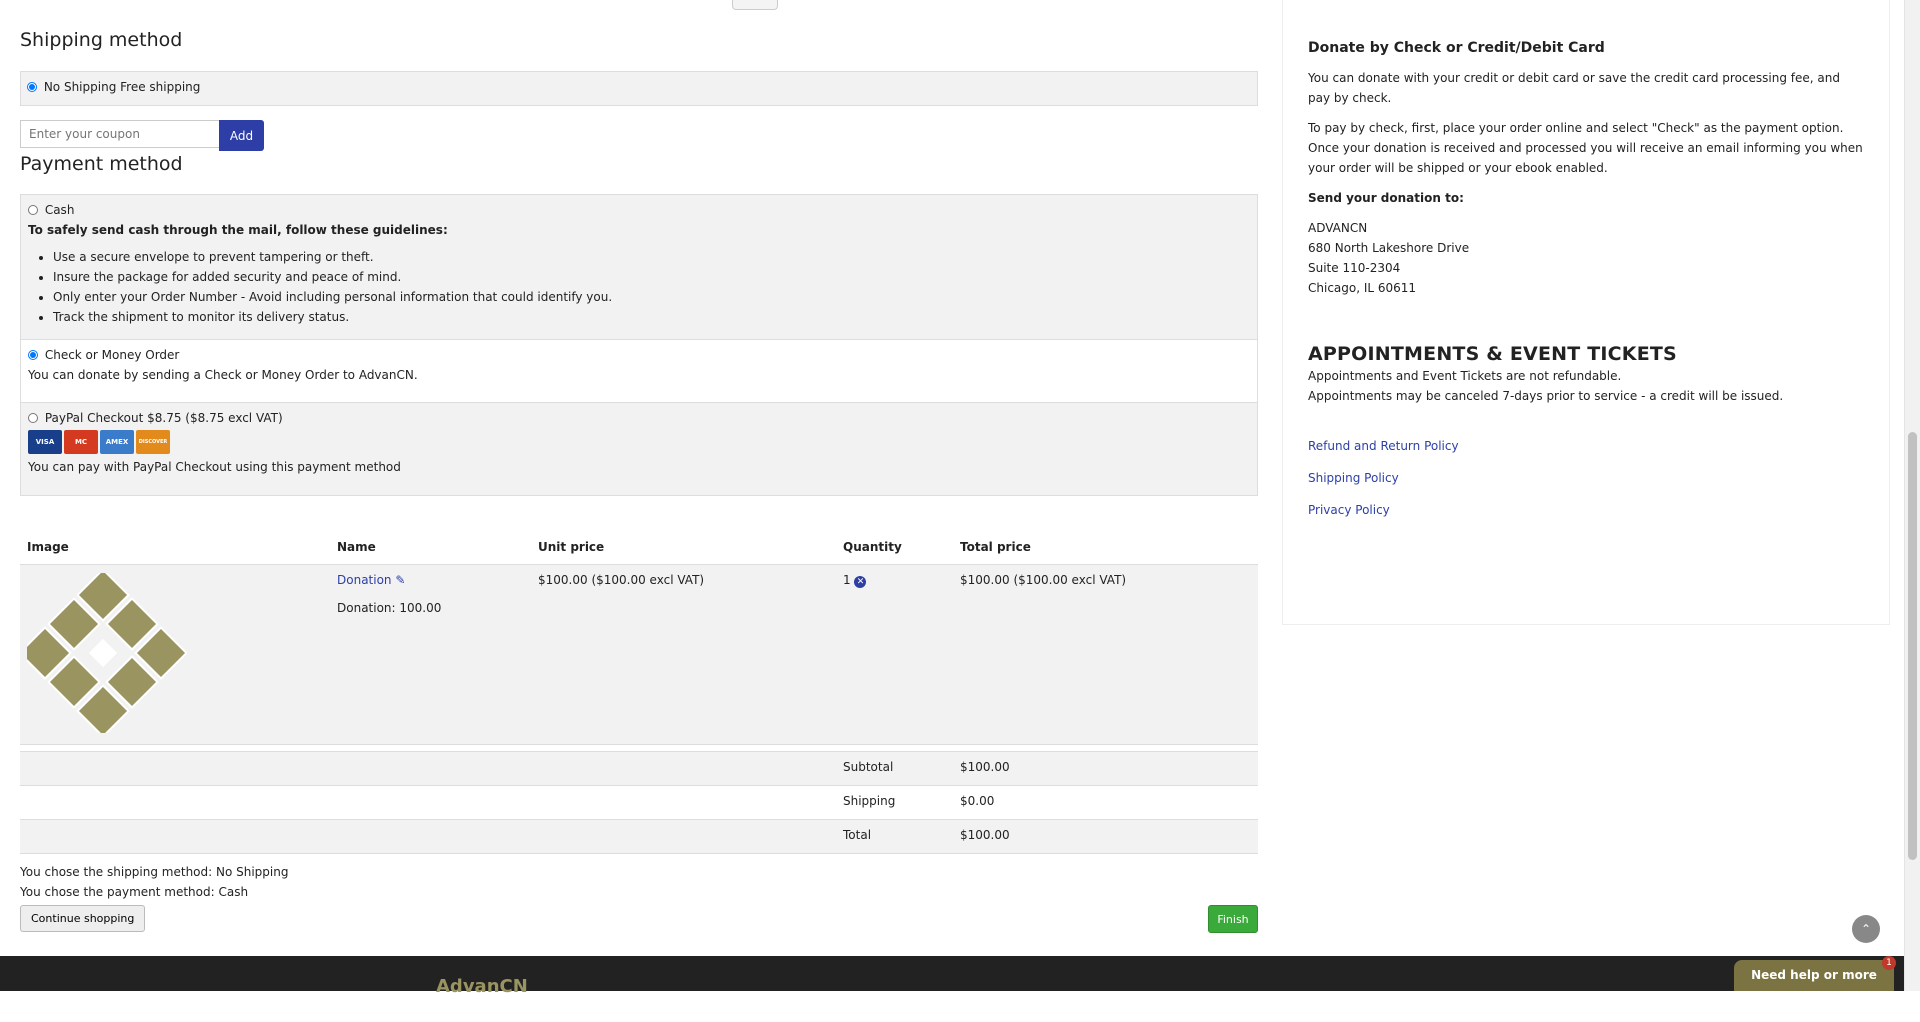 This screenshot has width=1920, height=1022. Describe the element at coordinates (101, 40) in the screenshot. I see `shipping-title: Shipping method` at that location.